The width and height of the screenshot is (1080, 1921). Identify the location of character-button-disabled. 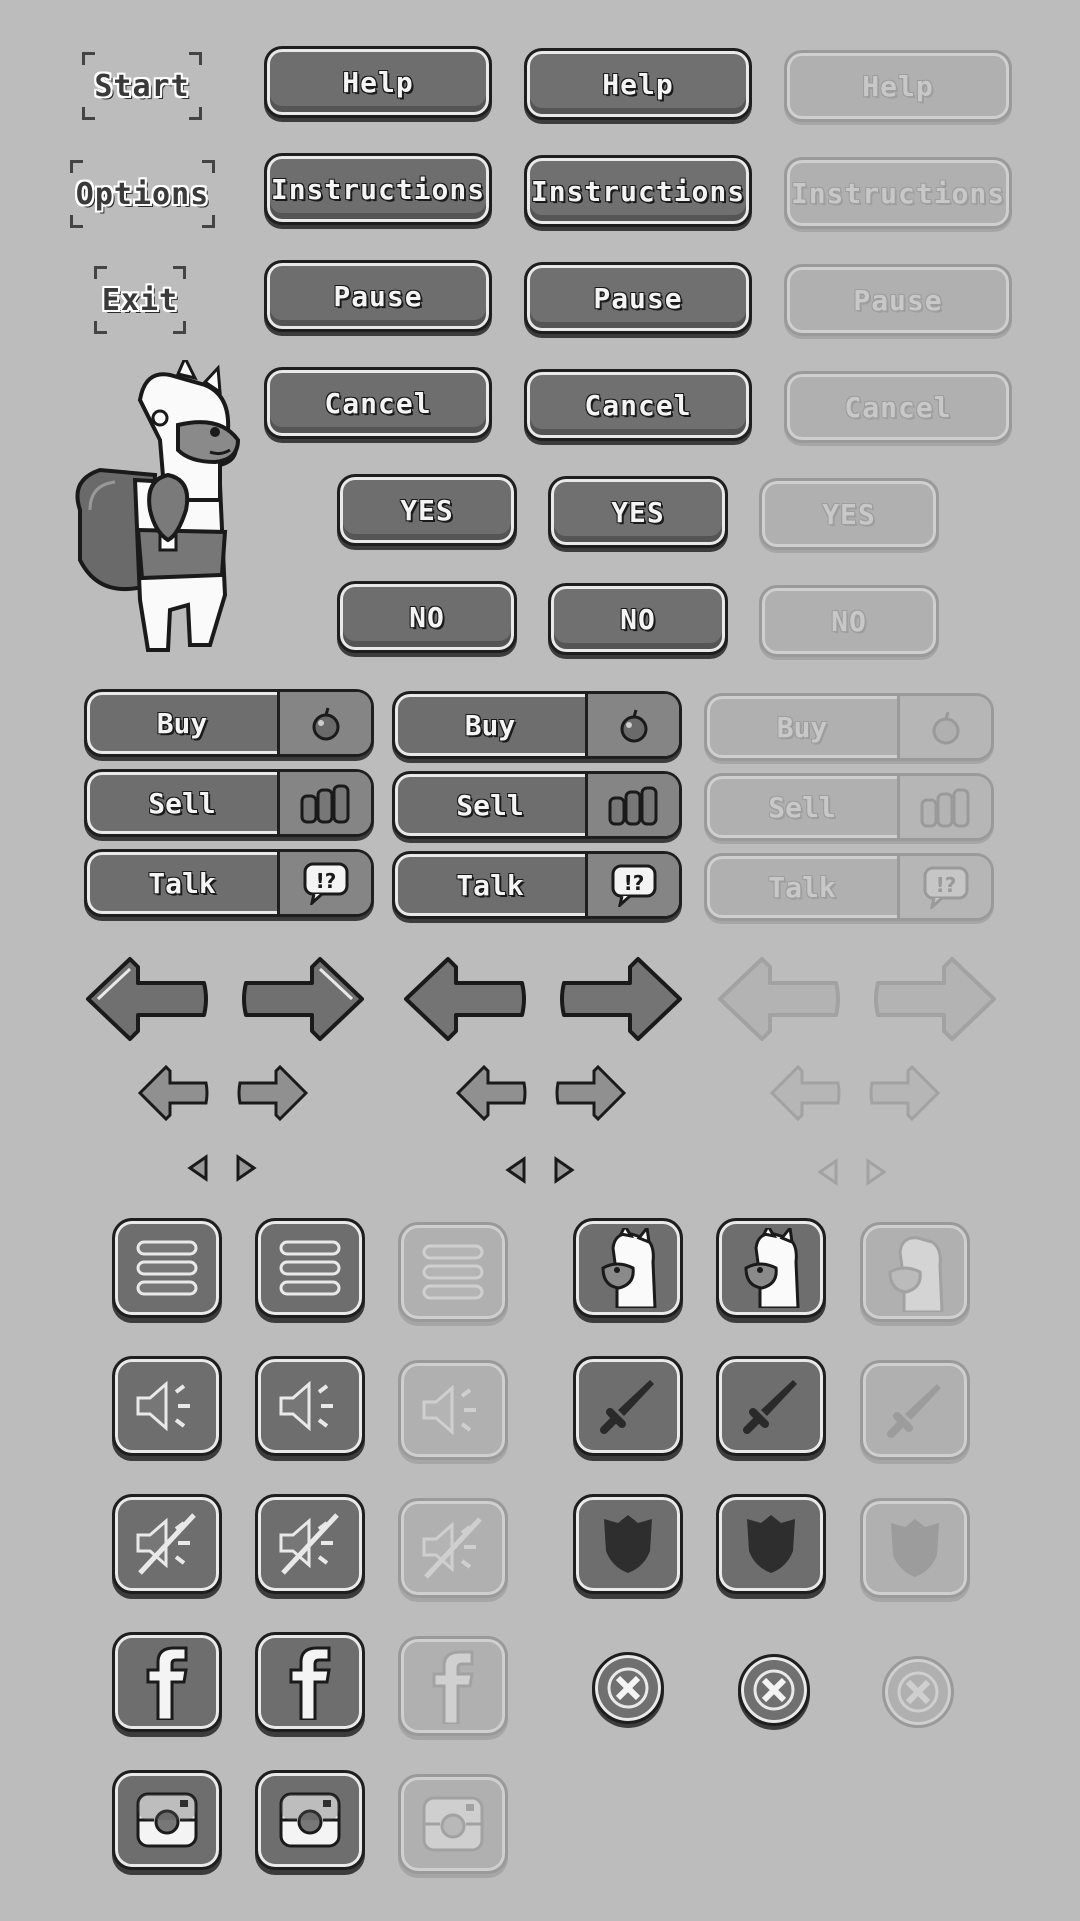
(915, 1272).